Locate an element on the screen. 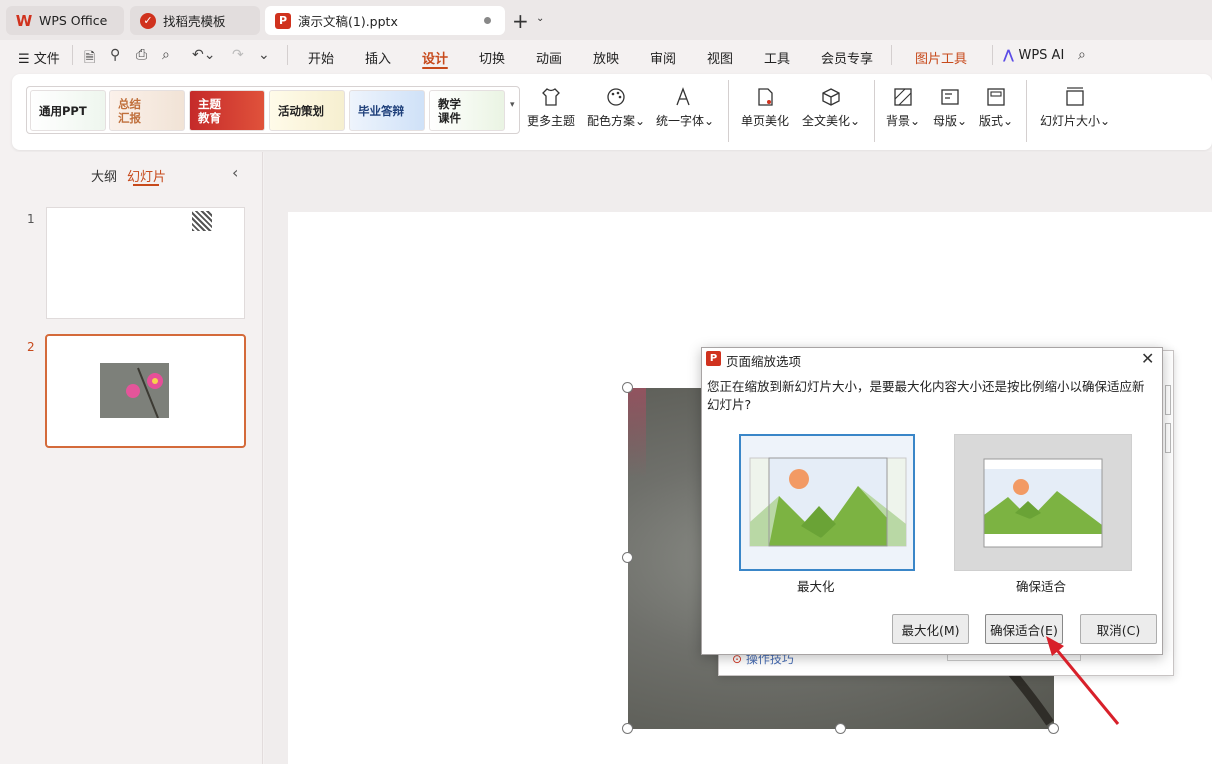  theme-thumb-education: 主题教育 is located at coordinates (227, 110).